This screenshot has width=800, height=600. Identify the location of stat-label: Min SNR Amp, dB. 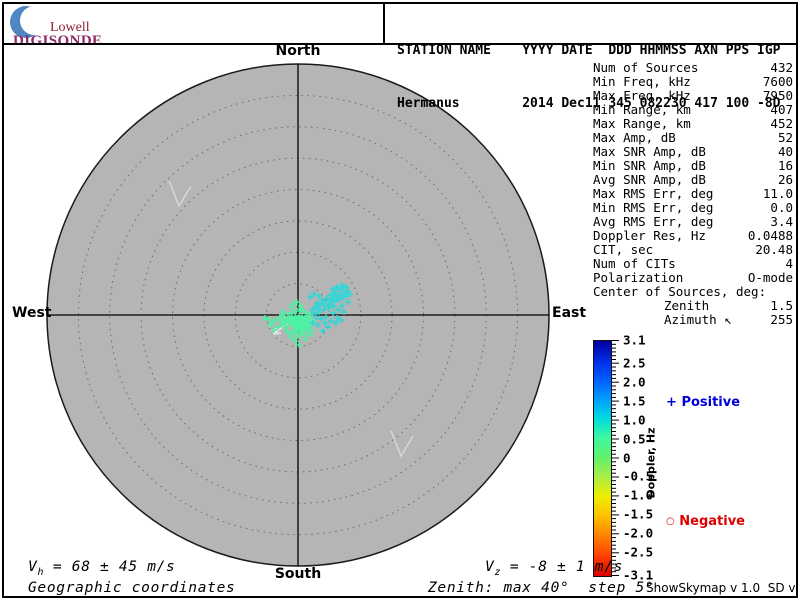
(649, 165).